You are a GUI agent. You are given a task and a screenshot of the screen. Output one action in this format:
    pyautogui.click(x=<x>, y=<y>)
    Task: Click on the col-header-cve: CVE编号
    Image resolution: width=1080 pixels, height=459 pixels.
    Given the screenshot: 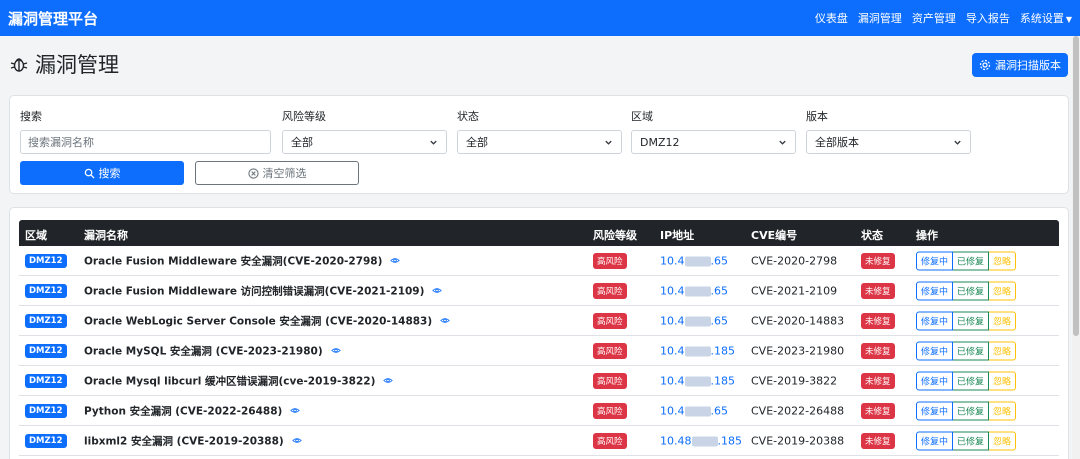 What is the action you would take?
    pyautogui.click(x=774, y=235)
    